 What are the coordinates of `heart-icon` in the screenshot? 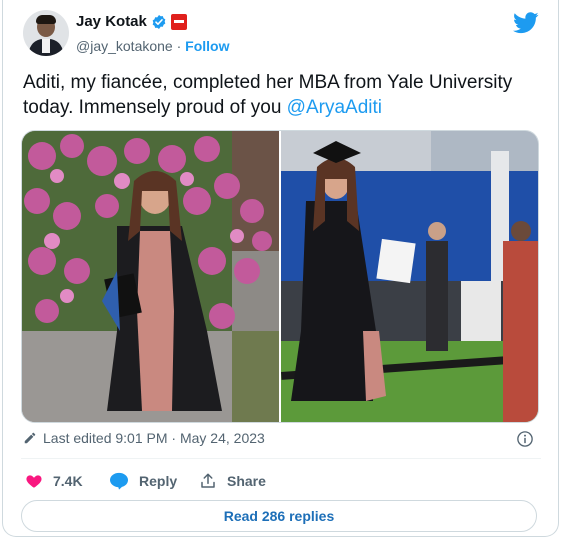 It's located at (34, 481).